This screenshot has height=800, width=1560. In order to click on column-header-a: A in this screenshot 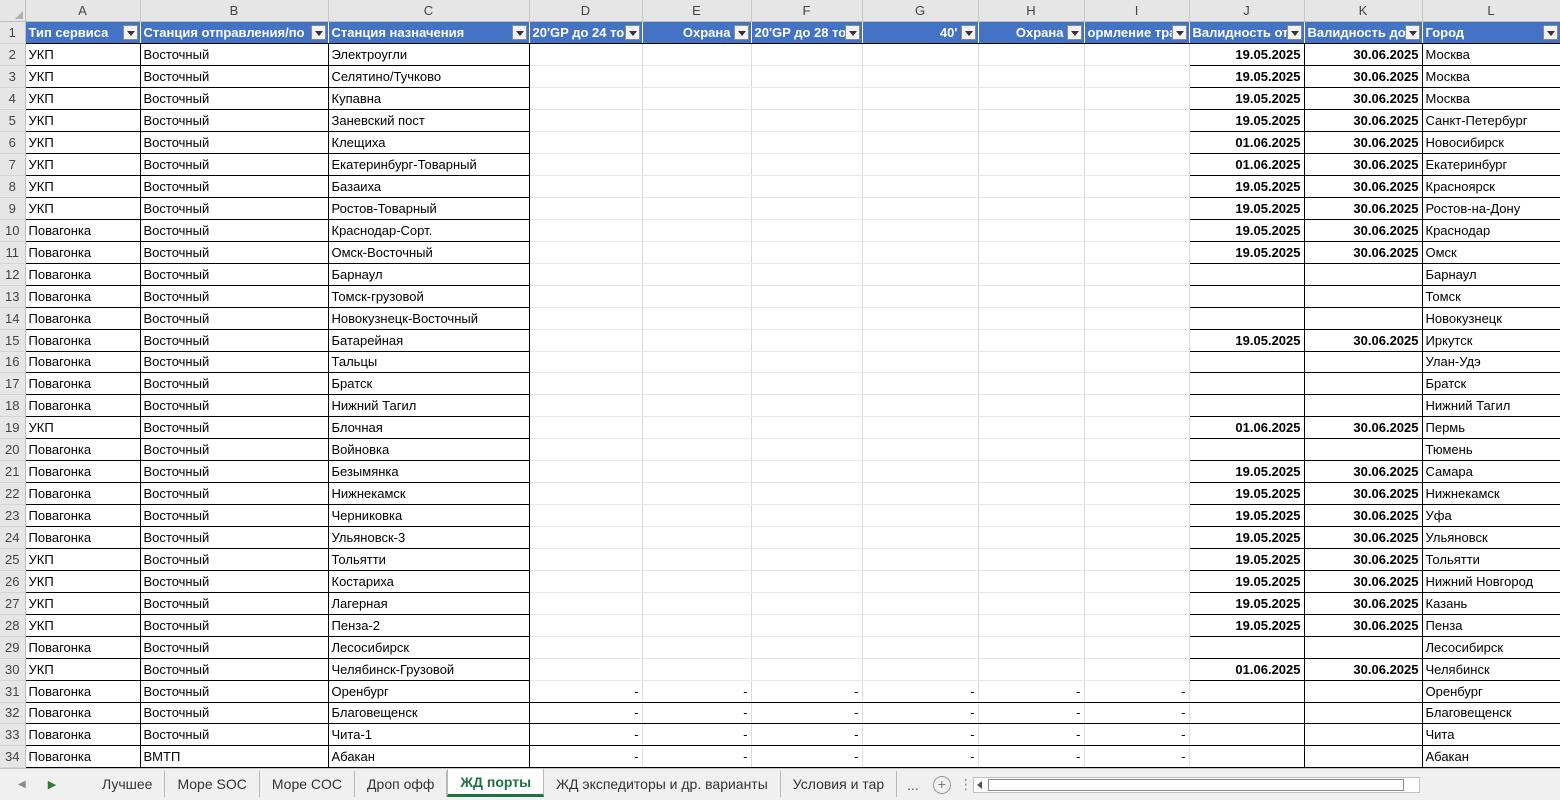, I will do `click(83, 11)`.